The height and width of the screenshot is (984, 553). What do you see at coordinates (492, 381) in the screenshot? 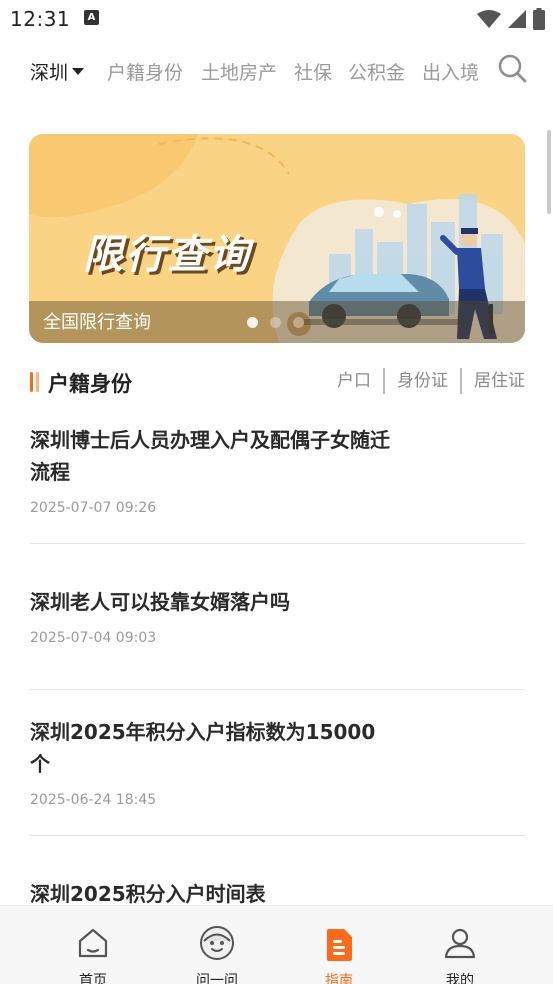
I see `sub-tab-residence-permit: 居住证` at bounding box center [492, 381].